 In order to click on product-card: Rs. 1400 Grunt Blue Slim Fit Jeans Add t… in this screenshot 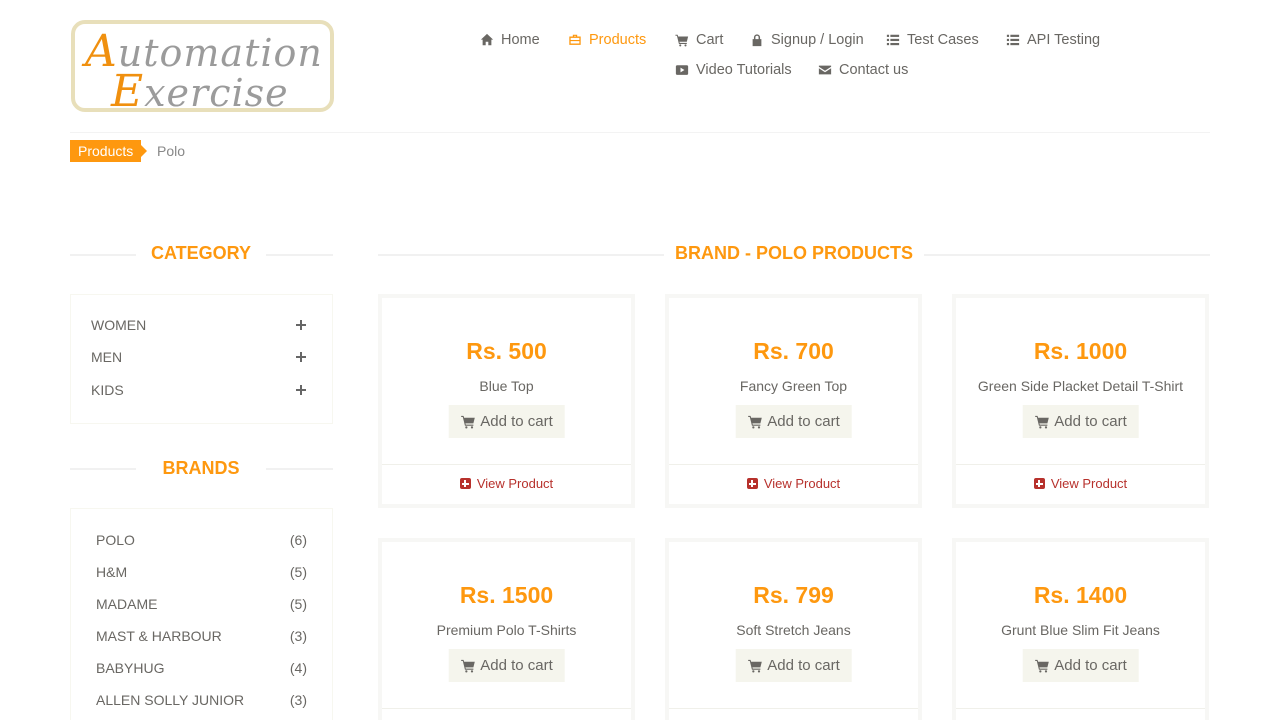, I will do `click(1080, 629)`.